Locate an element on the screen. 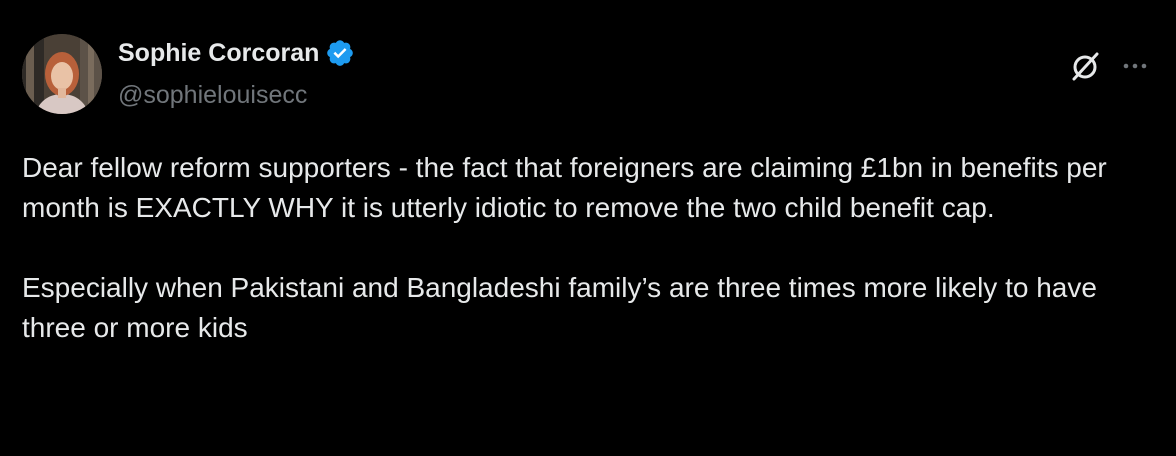 The image size is (1176, 456). author-display-name: Sophie Corcoran is located at coordinates (218, 53).